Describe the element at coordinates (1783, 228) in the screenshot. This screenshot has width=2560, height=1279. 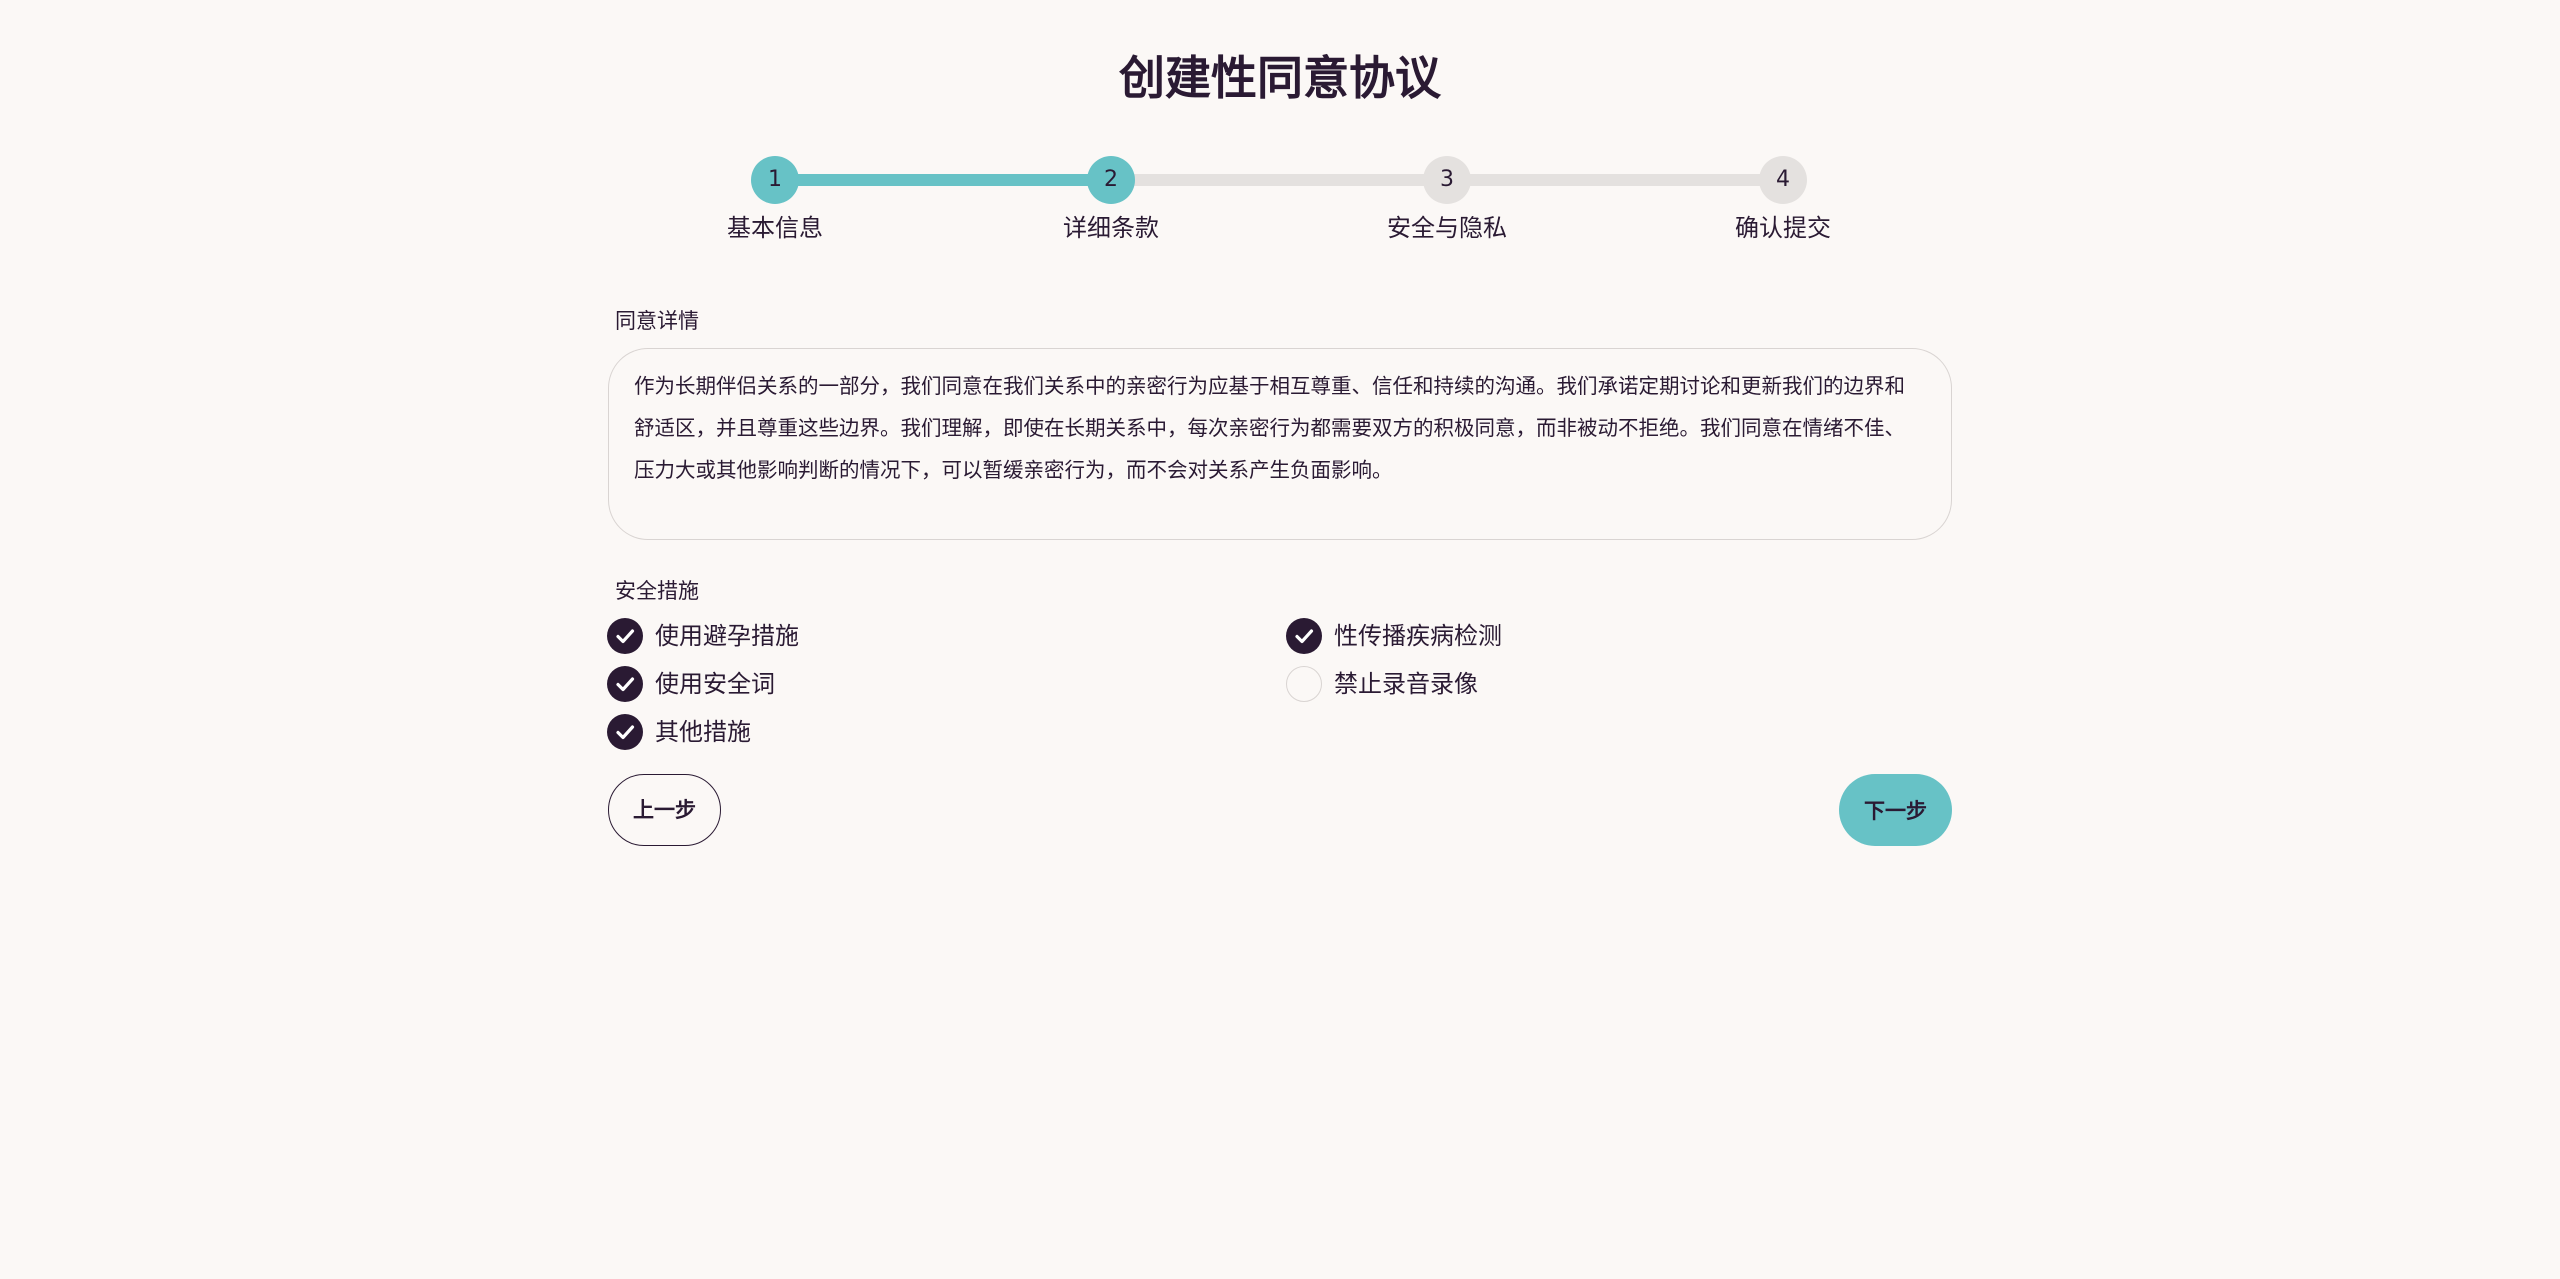
I see `step-4-label: 确认提交` at that location.